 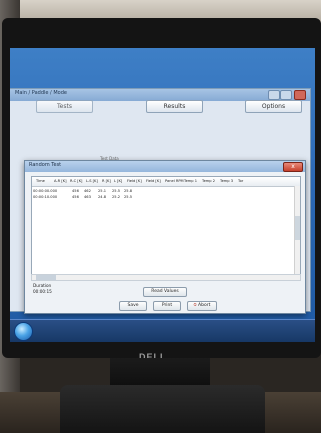 I want to click on horizontal-scroll-thumb, so click(x=46, y=277).